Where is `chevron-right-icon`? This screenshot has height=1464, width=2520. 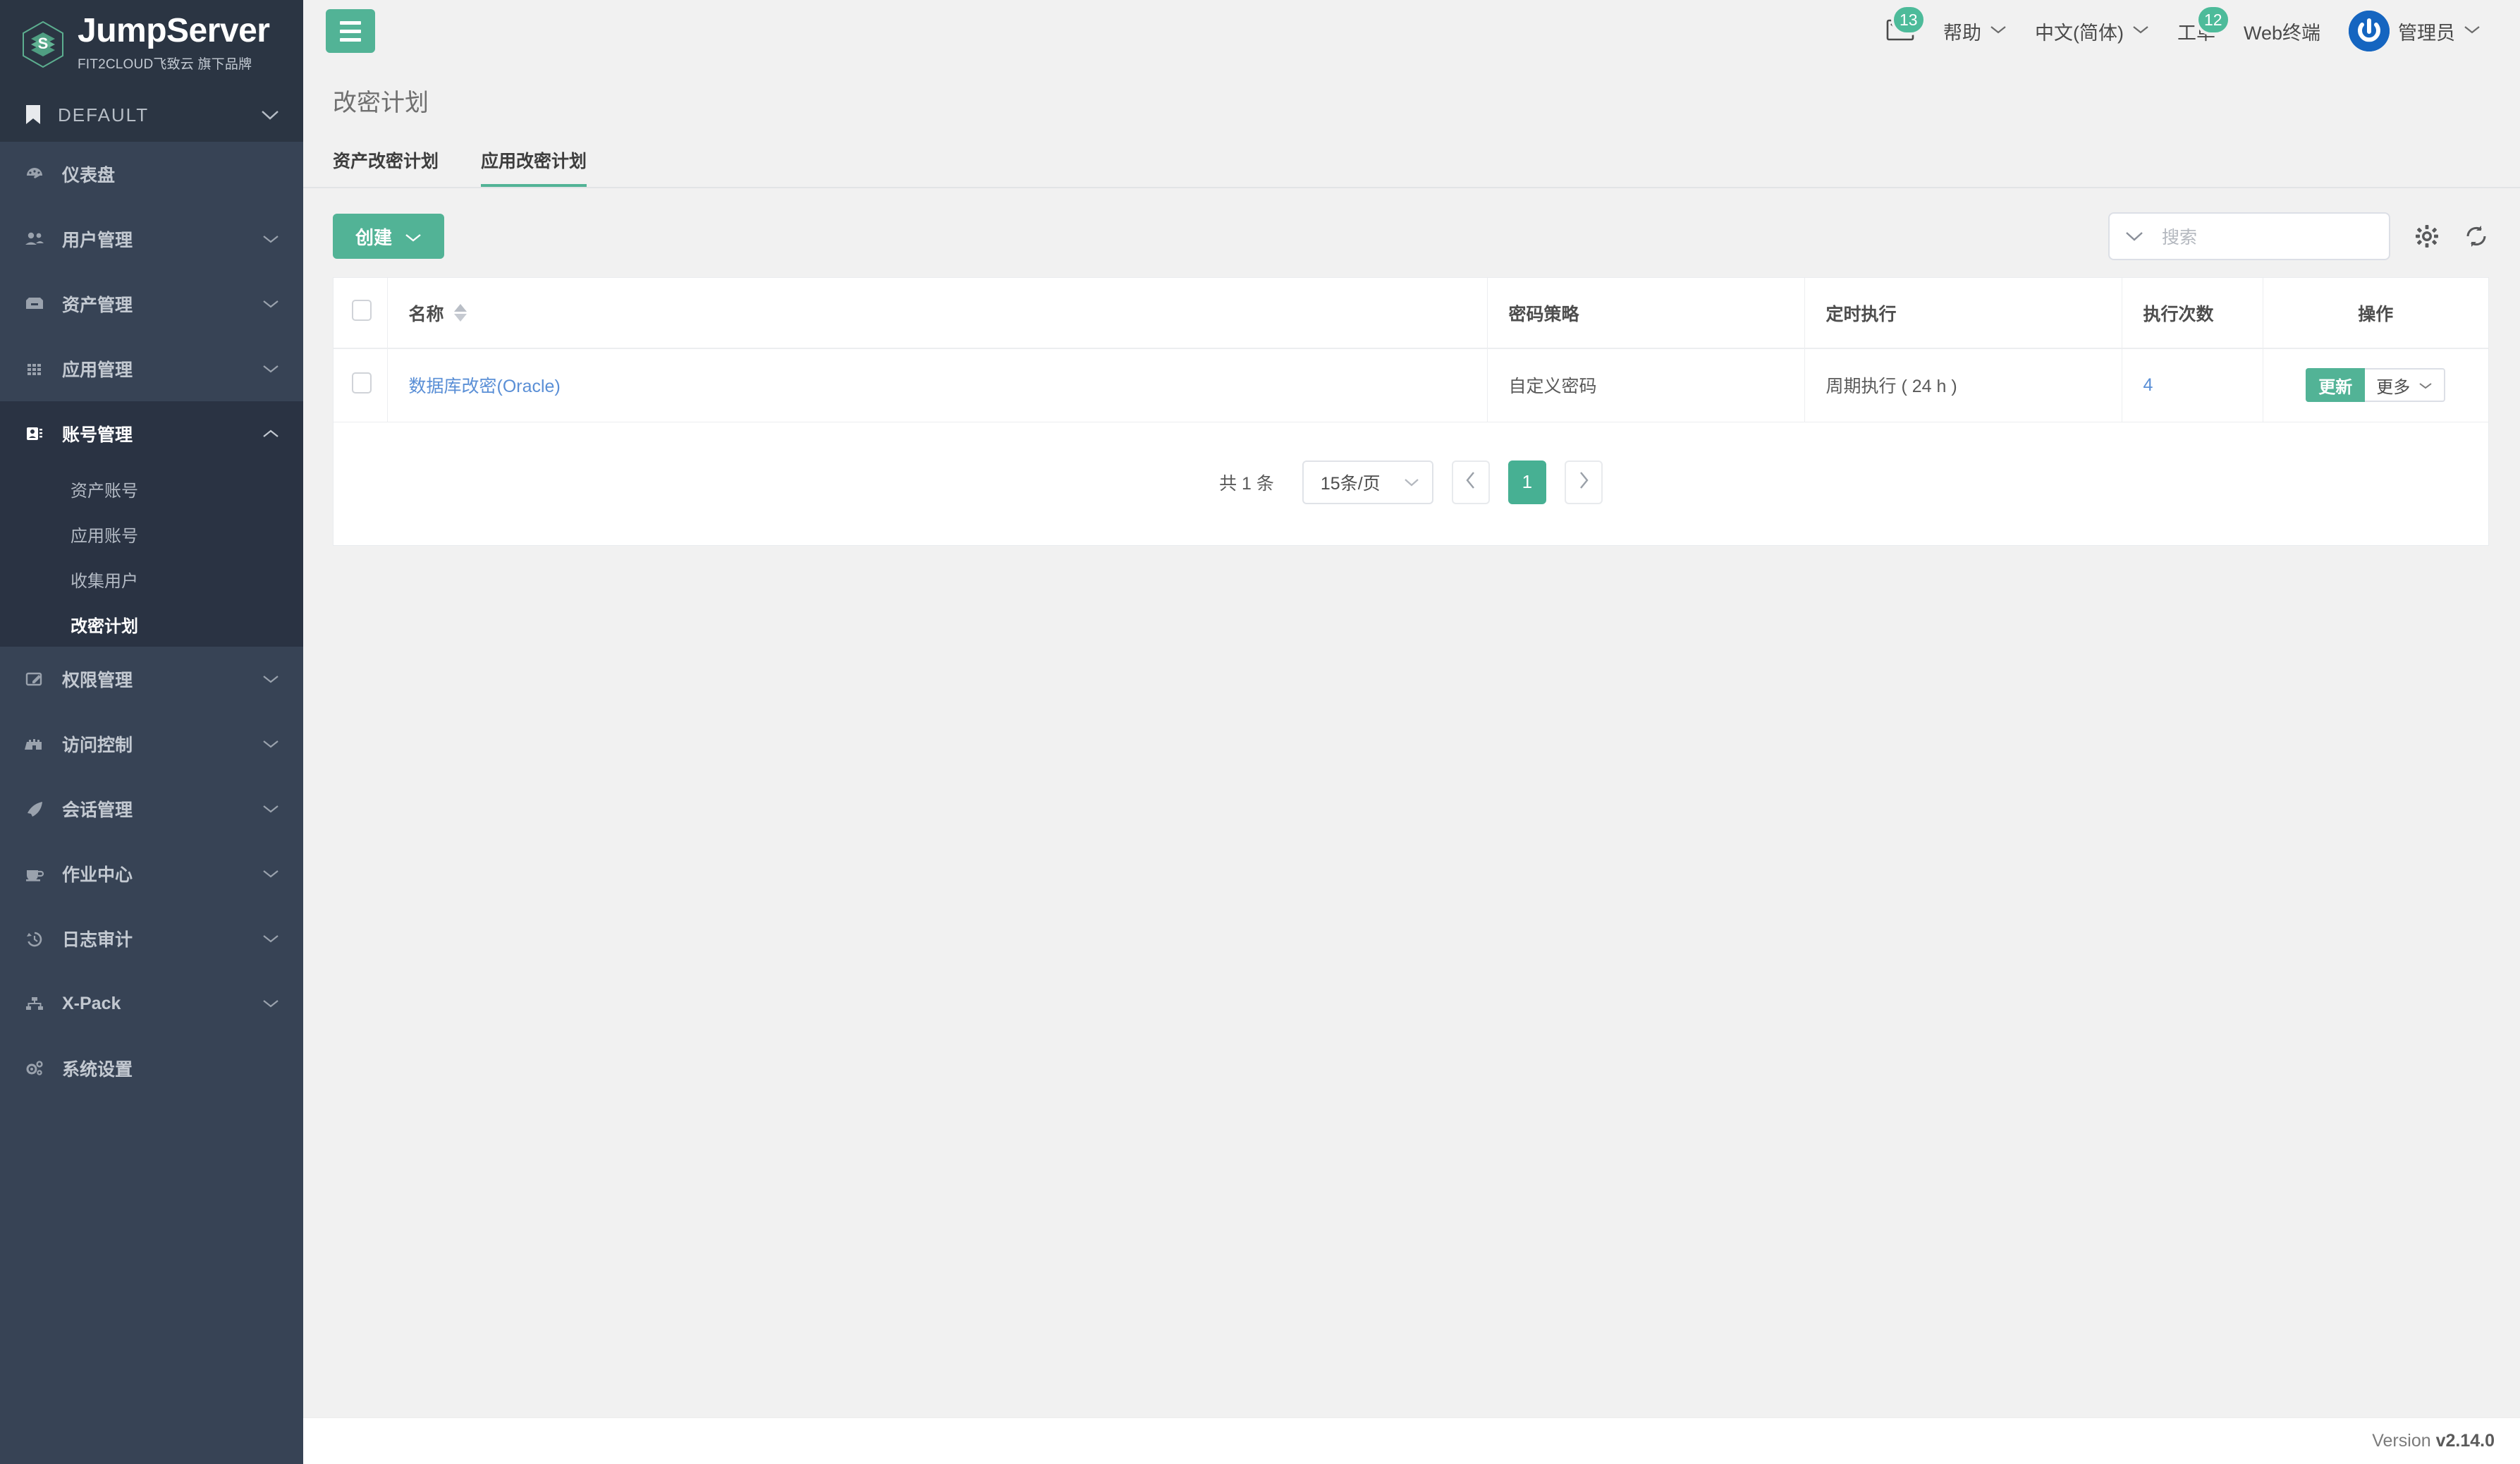 chevron-right-icon is located at coordinates (1583, 482).